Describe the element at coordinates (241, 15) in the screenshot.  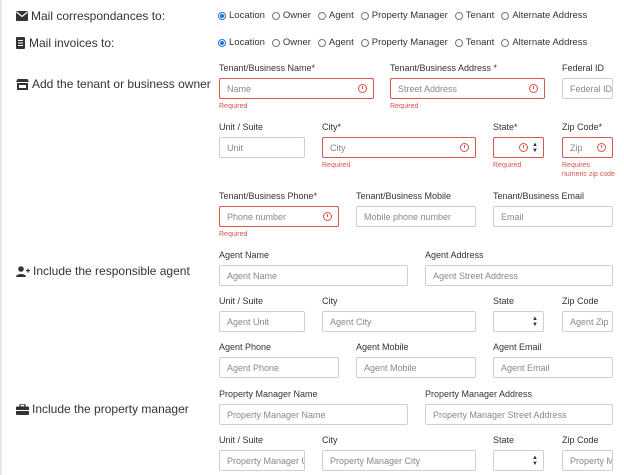
I see `mail-corr-option-location: Location` at that location.